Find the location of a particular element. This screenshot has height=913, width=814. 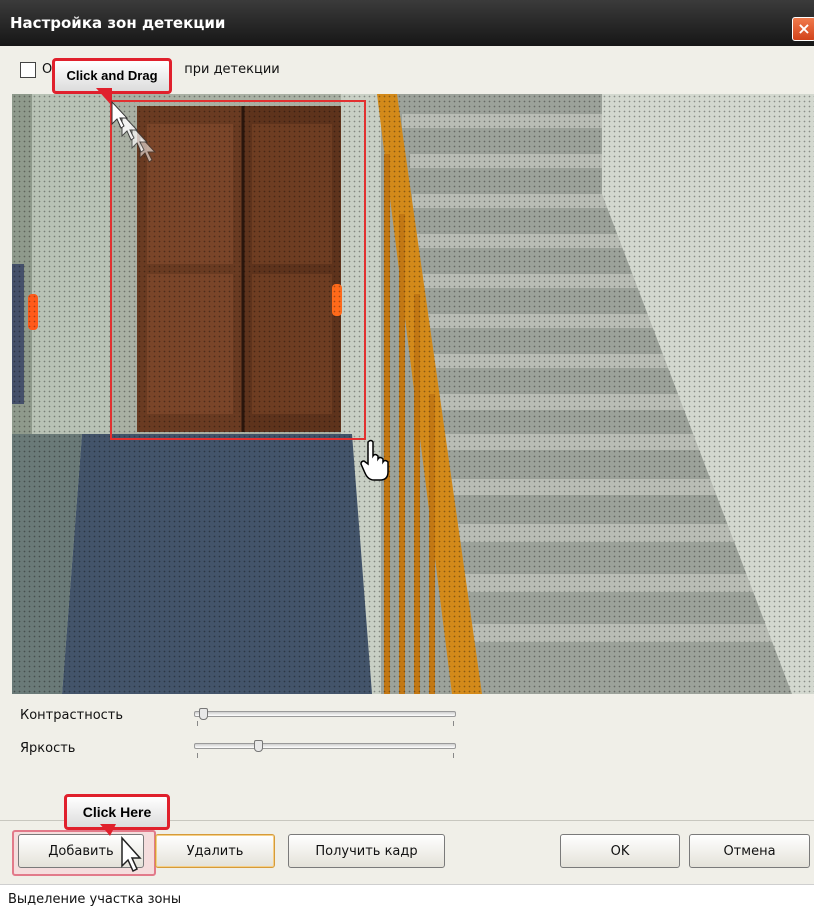

delete-button: Удалить is located at coordinates (215, 851).